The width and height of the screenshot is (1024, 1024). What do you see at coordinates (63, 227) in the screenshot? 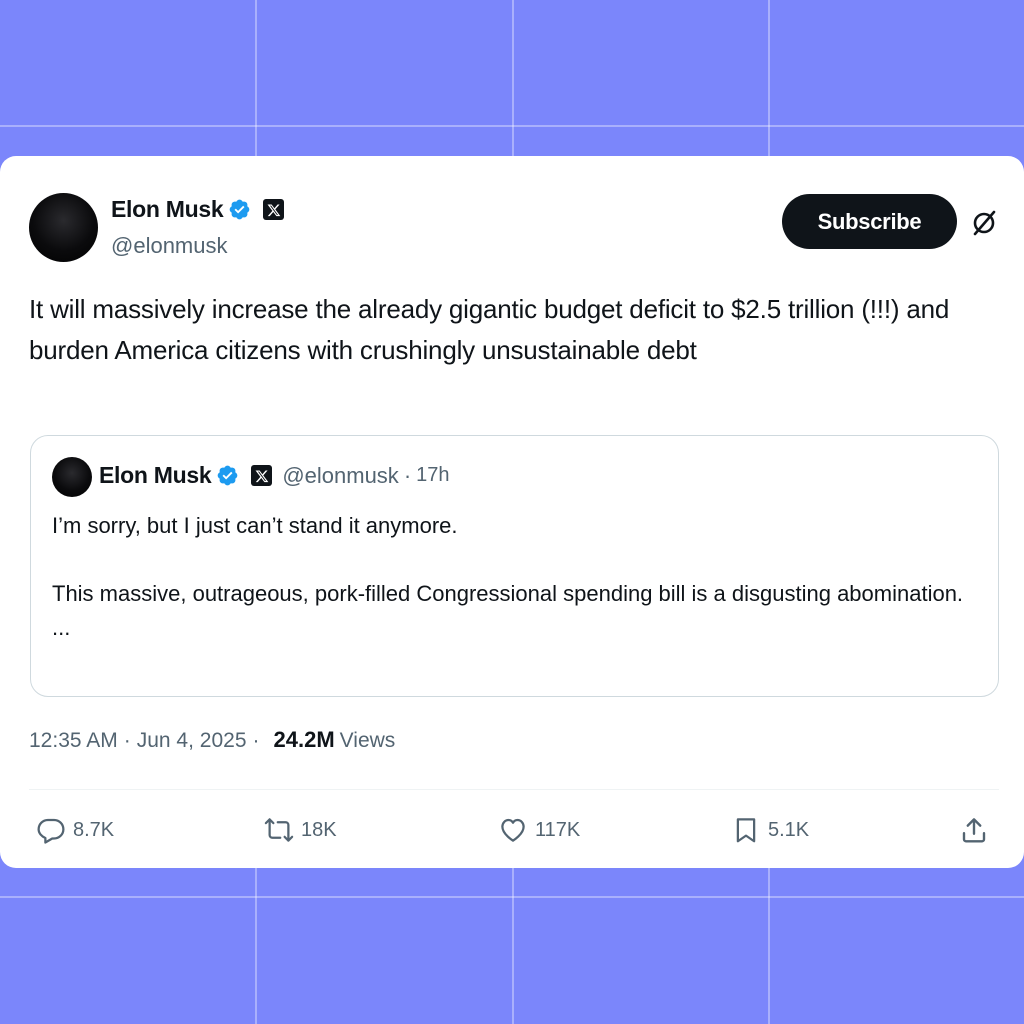
I see `avatar` at bounding box center [63, 227].